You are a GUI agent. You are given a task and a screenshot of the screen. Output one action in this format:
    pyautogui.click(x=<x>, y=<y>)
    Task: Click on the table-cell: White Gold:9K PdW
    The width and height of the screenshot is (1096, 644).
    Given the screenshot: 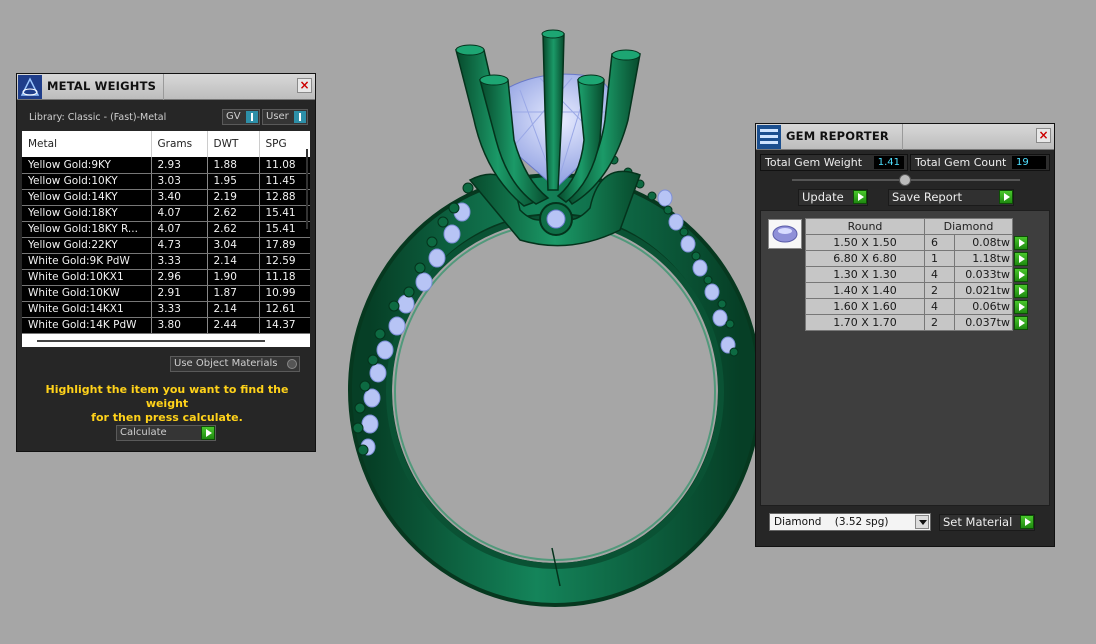 What is the action you would take?
    pyautogui.click(x=87, y=261)
    